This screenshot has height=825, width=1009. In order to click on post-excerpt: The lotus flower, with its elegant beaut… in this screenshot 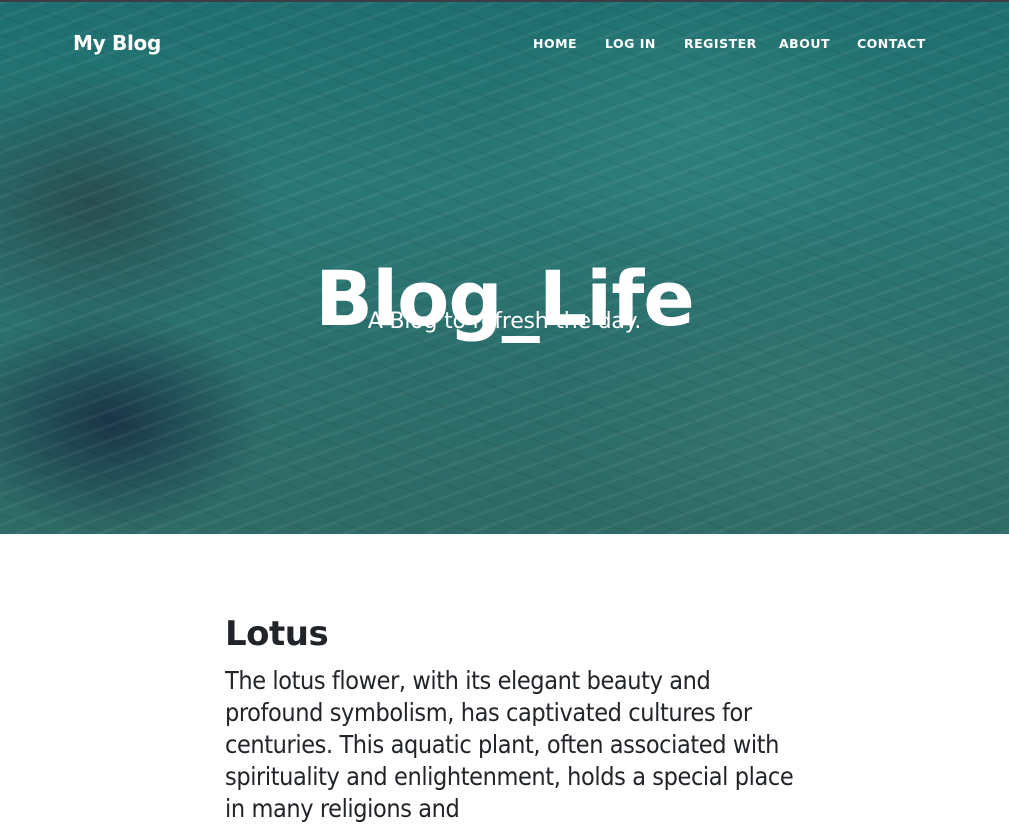, I will do `click(509, 744)`.